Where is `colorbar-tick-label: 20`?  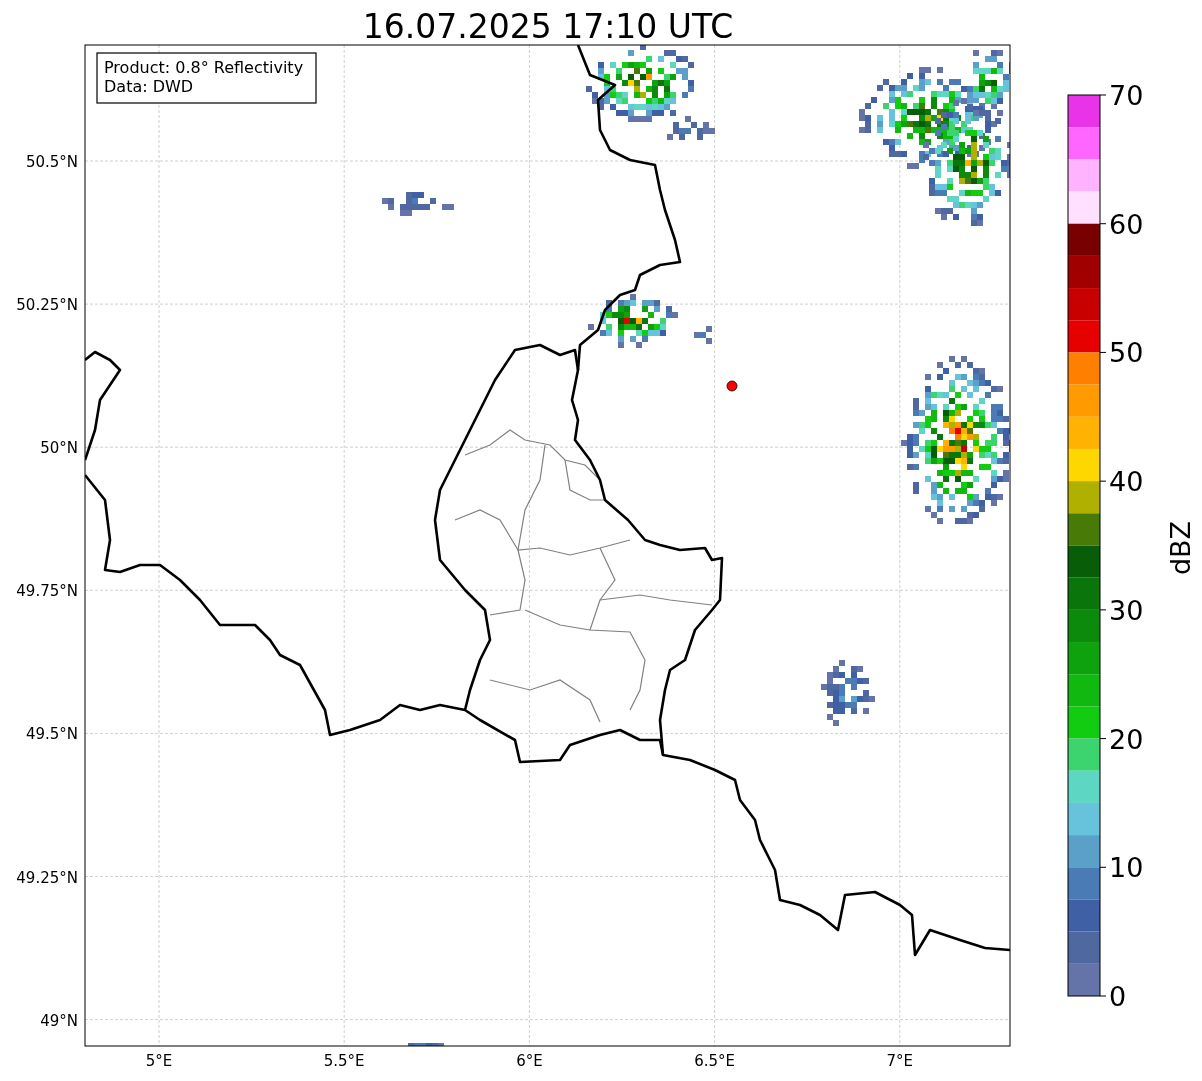 colorbar-tick-label: 20 is located at coordinates (1126, 739).